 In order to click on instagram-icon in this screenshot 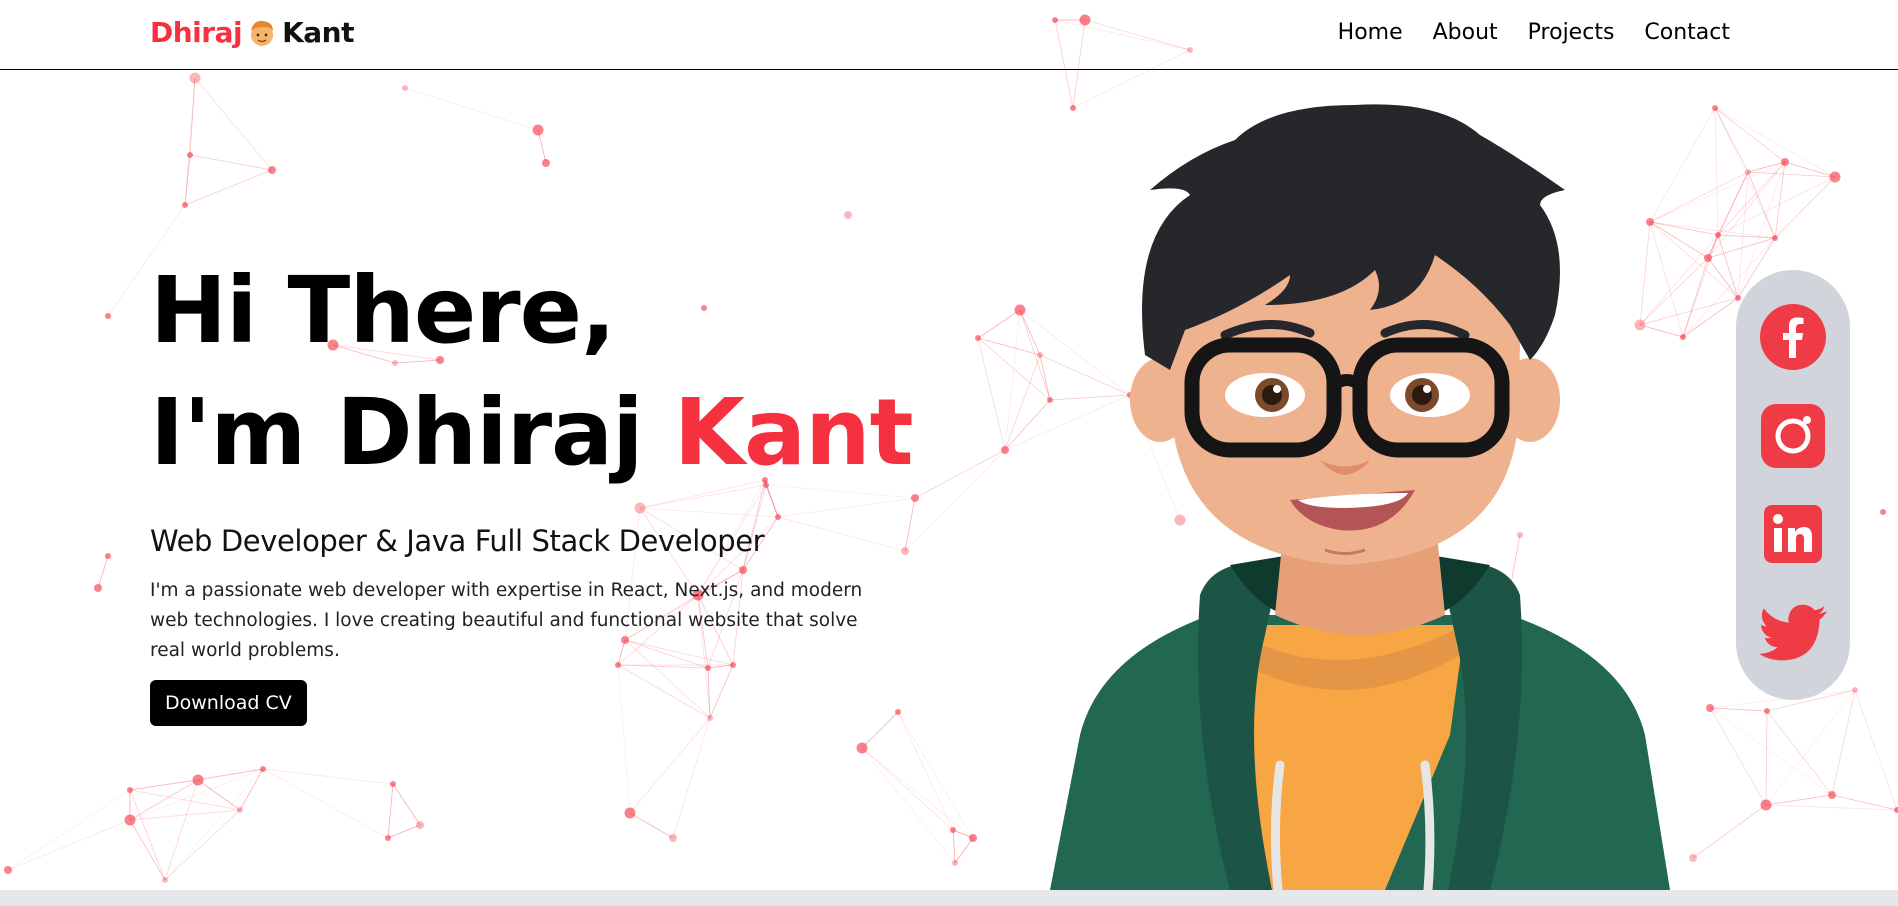, I will do `click(1793, 435)`.